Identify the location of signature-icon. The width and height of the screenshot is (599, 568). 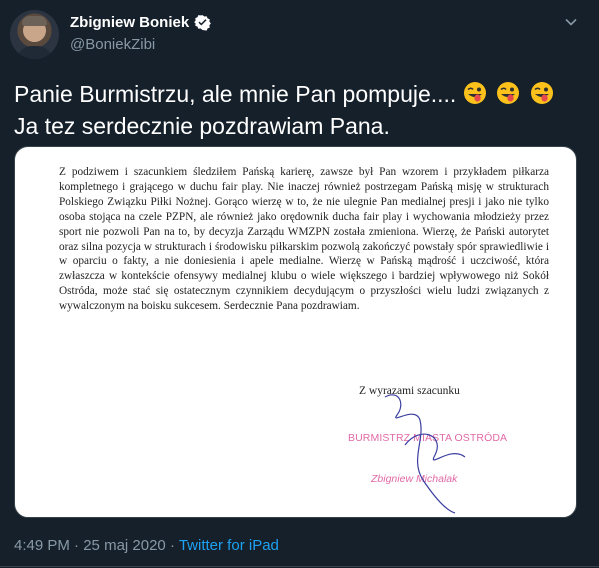
(425, 454).